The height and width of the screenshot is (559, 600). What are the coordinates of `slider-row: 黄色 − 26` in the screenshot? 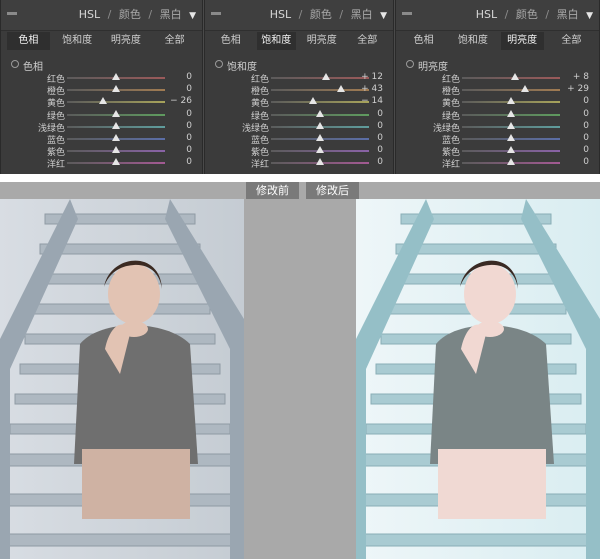 It's located at (101, 102).